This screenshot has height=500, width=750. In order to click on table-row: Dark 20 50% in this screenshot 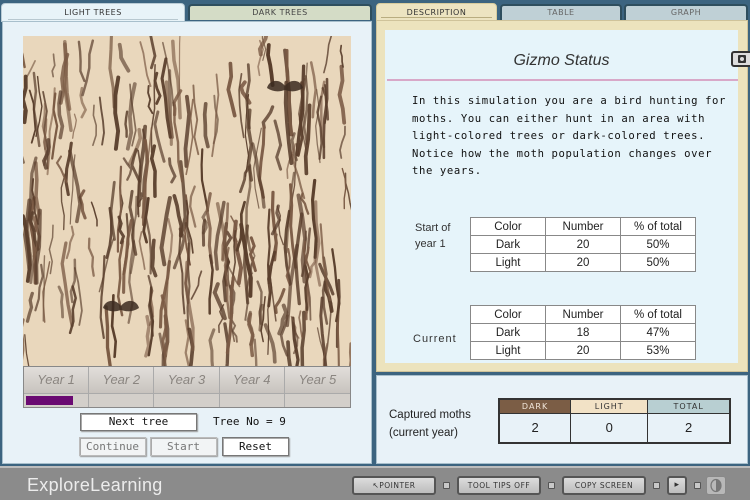, I will do `click(583, 244)`.